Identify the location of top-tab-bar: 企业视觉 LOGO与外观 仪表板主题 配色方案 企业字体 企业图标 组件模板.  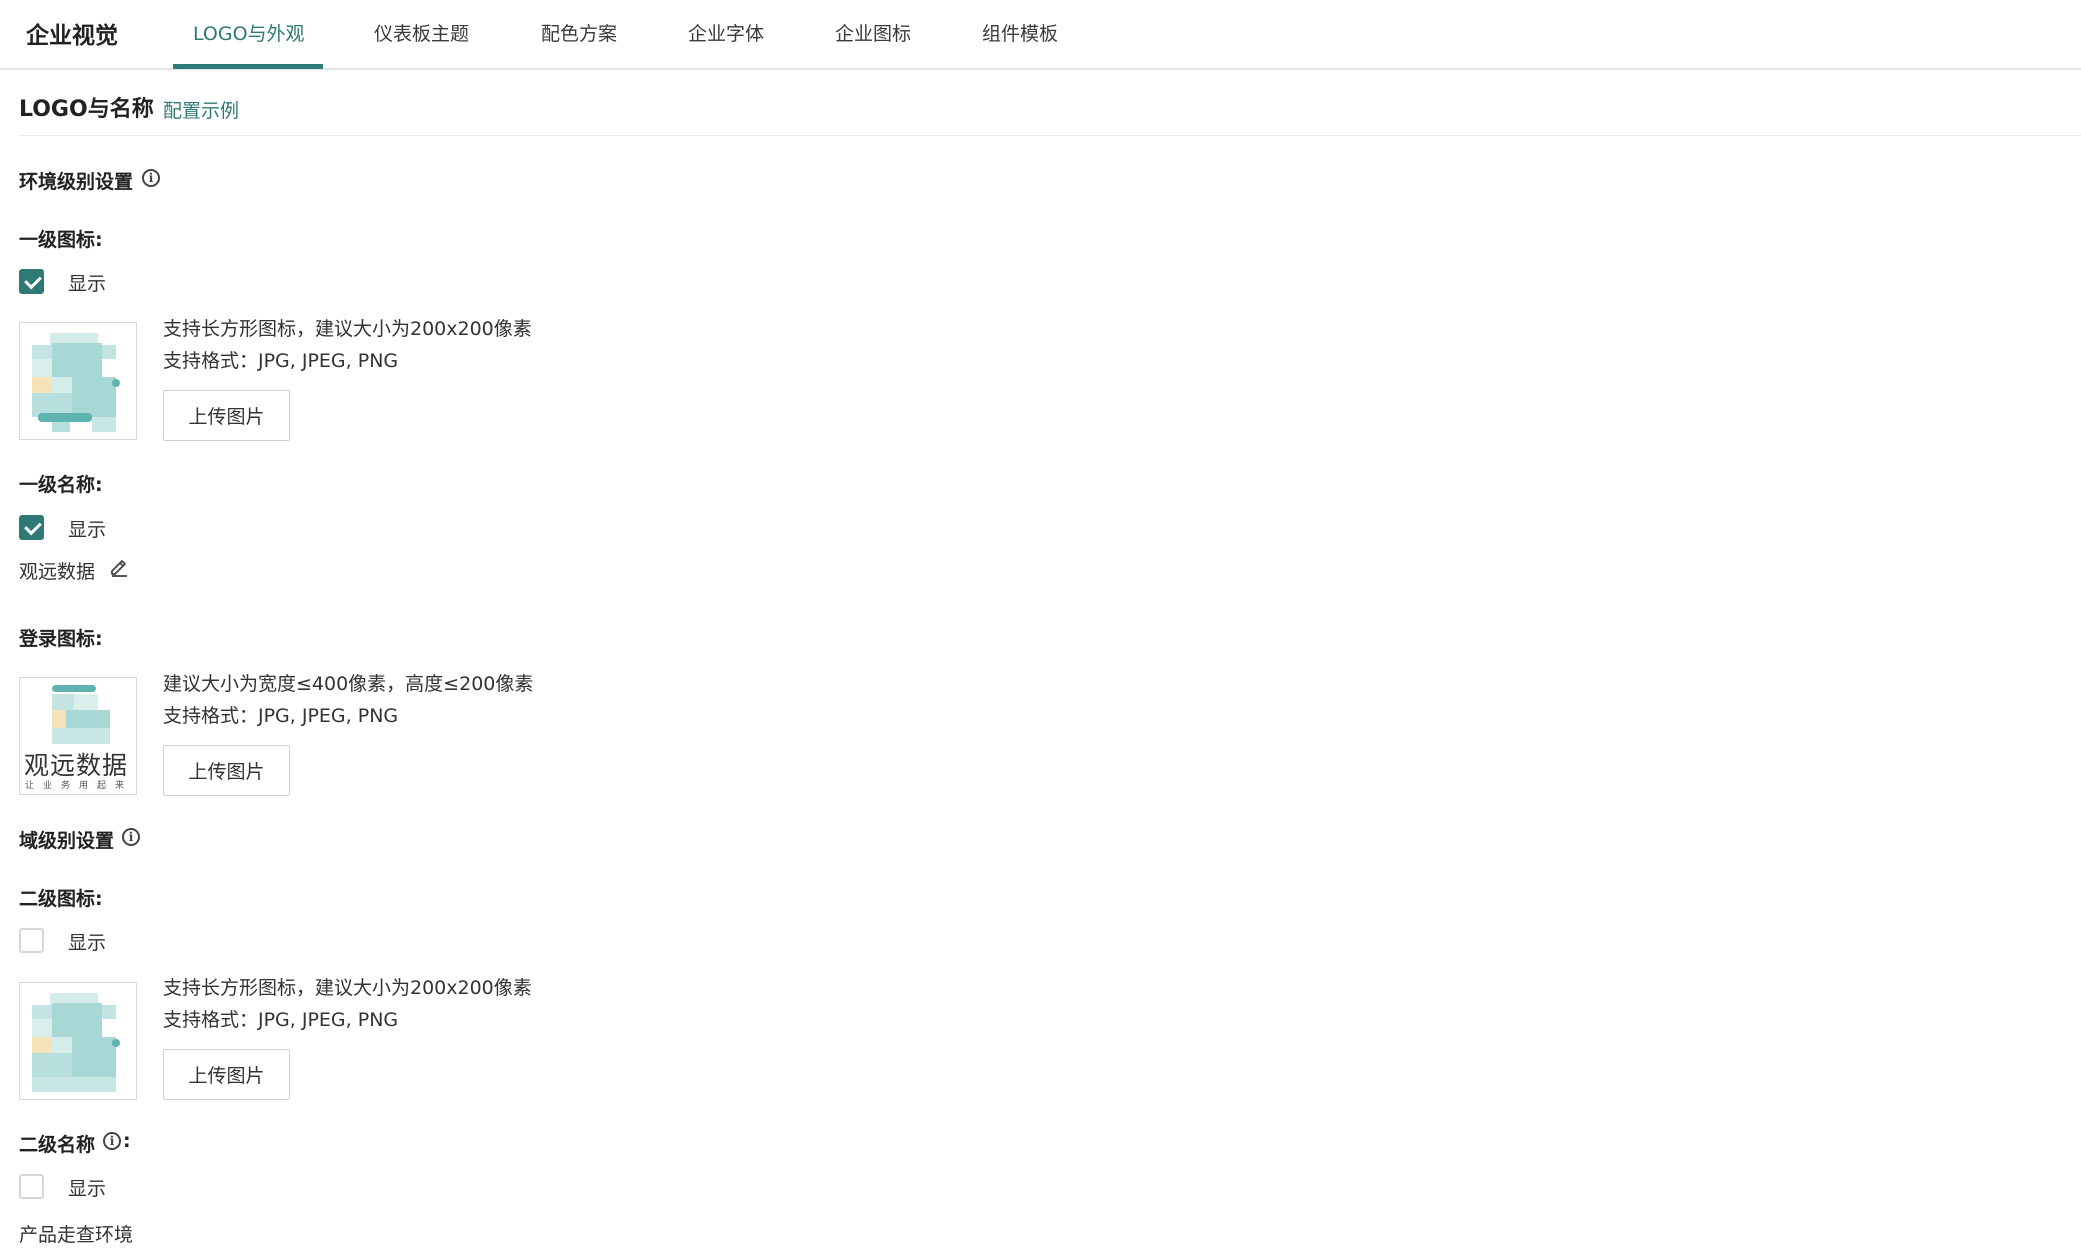
(1040, 35).